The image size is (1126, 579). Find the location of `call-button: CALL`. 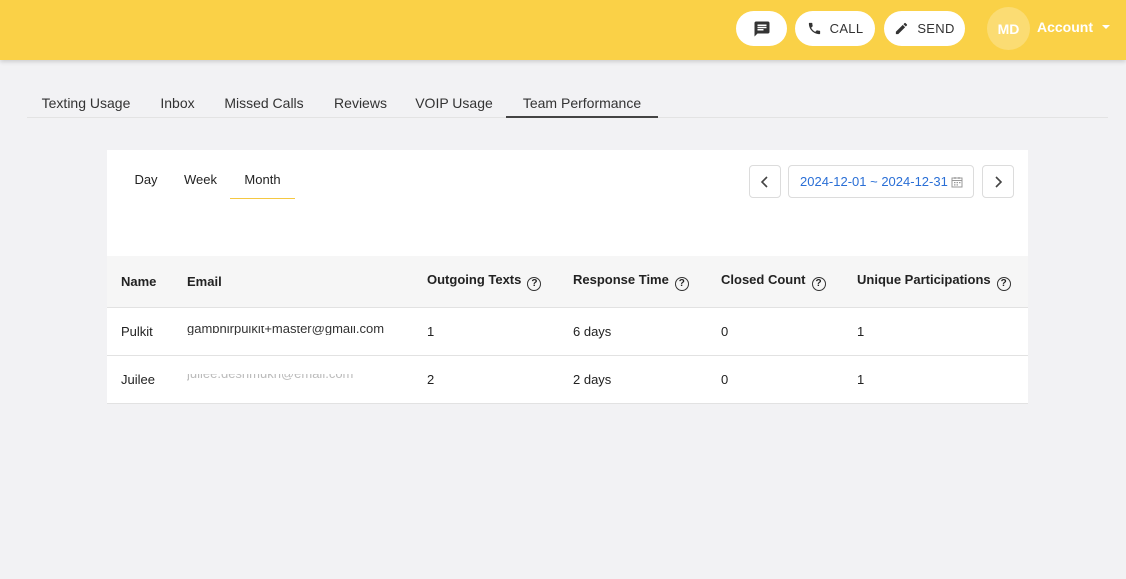

call-button: CALL is located at coordinates (835, 28).